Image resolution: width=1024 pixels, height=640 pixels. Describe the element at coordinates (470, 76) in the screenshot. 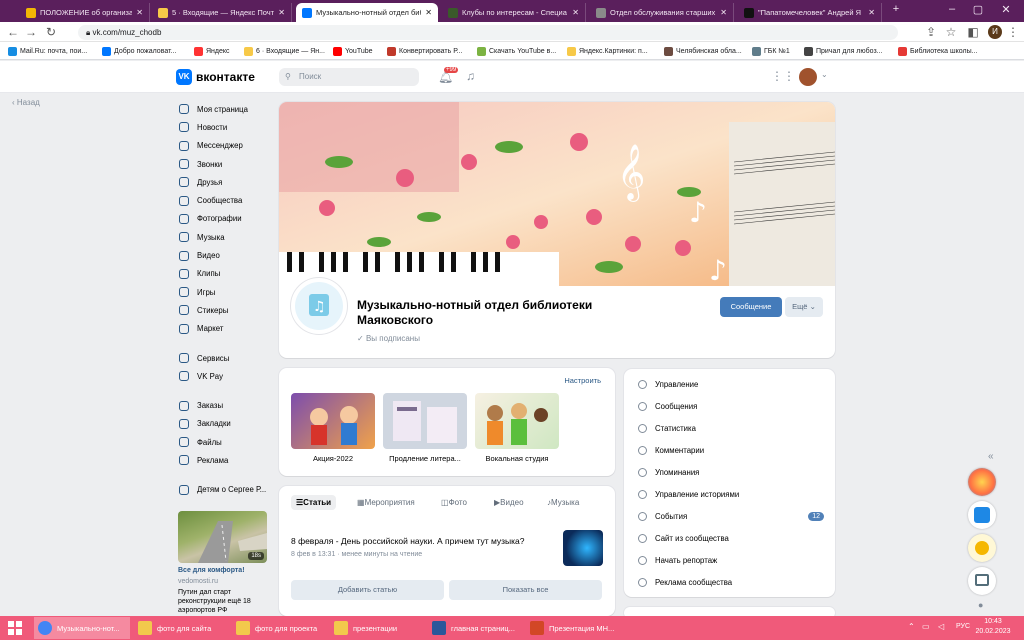

I see `music-note-icon: ♫` at that location.